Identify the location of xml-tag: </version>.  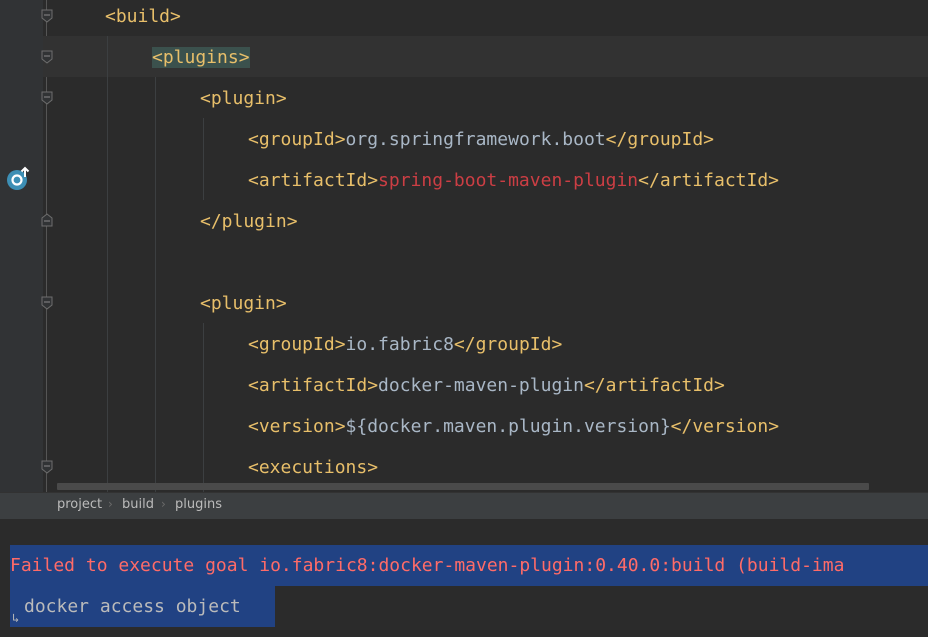
(725, 426).